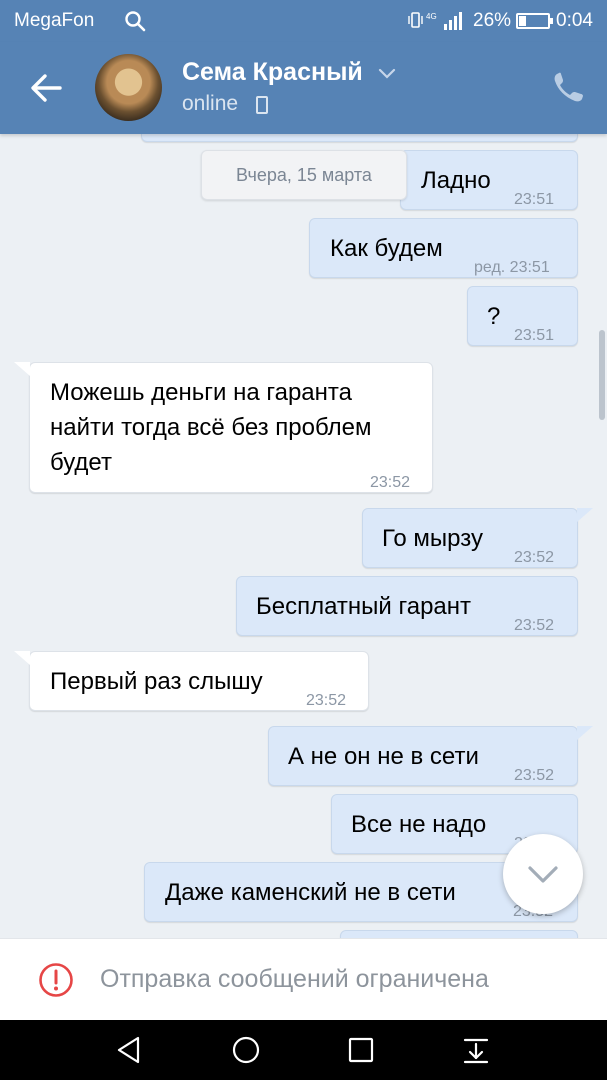 This screenshot has height=1080, width=607. I want to click on scroll-down-button, so click(543, 874).